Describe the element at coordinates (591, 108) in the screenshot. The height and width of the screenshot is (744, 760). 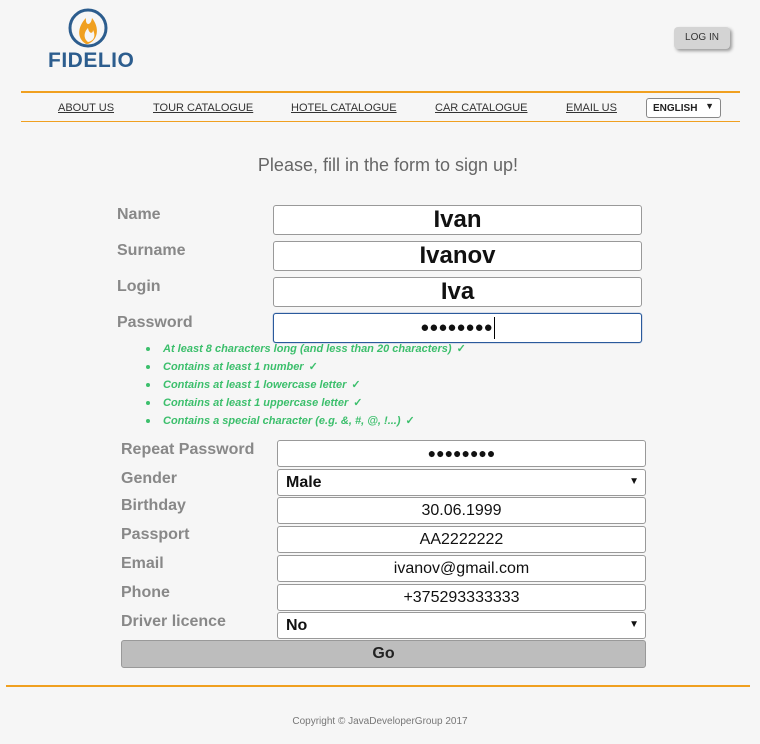
I see `nav-email-us: EMAIL US` at that location.